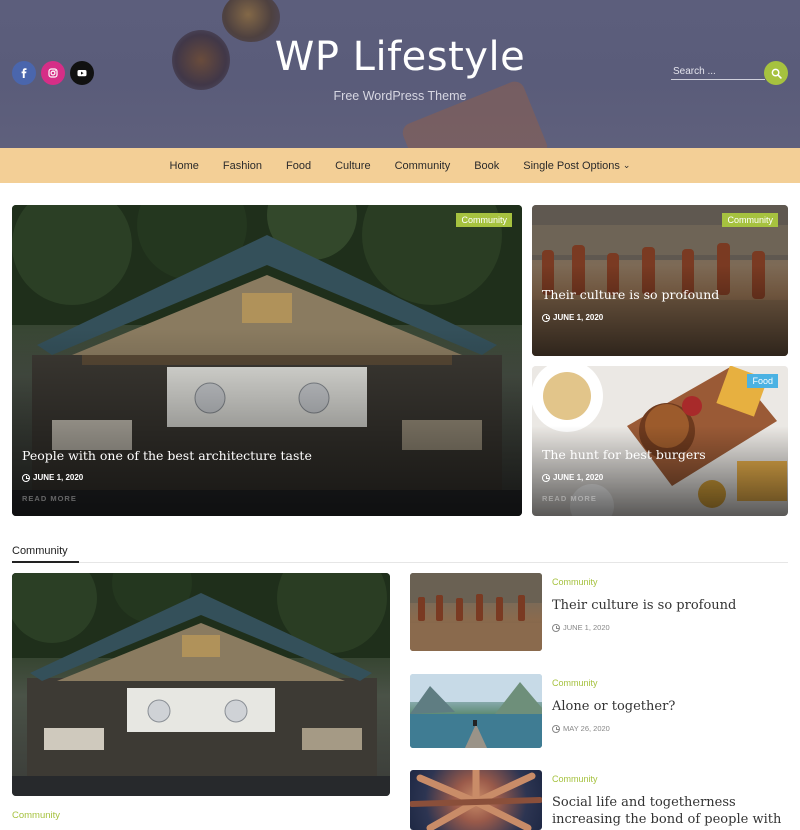  I want to click on search-icon, so click(776, 73).